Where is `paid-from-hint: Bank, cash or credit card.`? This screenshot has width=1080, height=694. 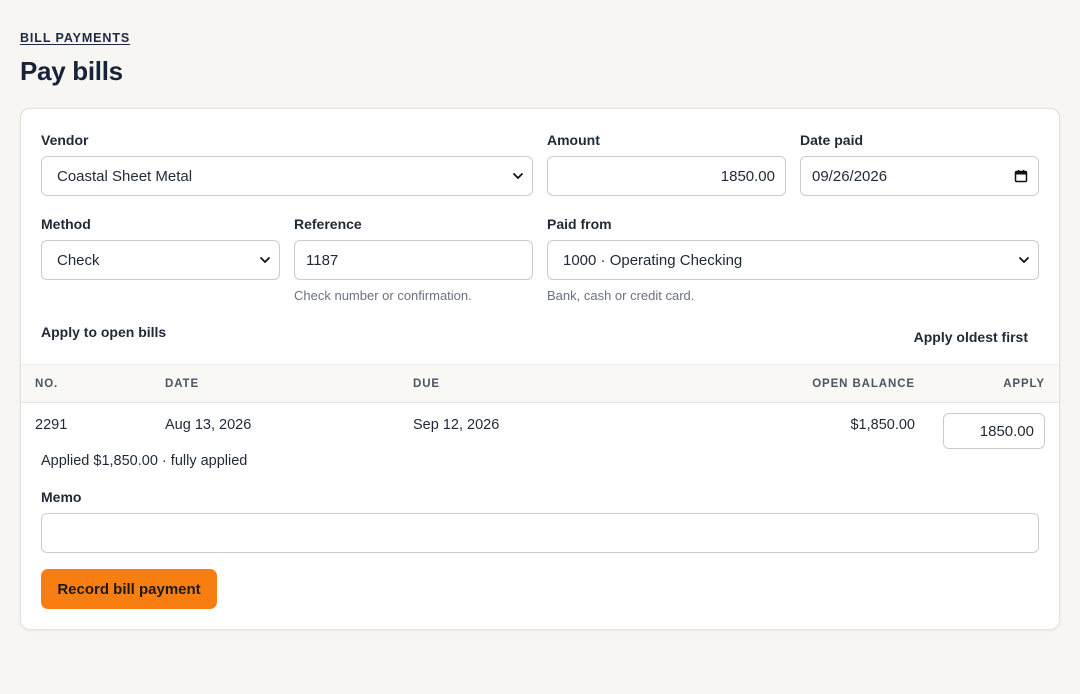
paid-from-hint: Bank, cash or credit card. is located at coordinates (621, 295).